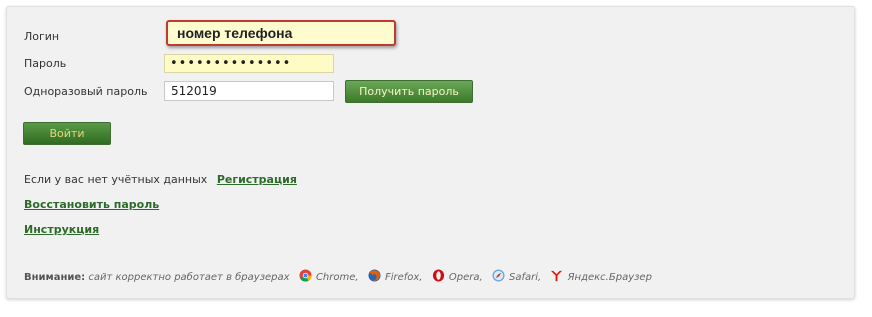 The height and width of the screenshot is (317, 872). Describe the element at coordinates (67, 133) in the screenshot. I see `login-button: Войти` at that location.